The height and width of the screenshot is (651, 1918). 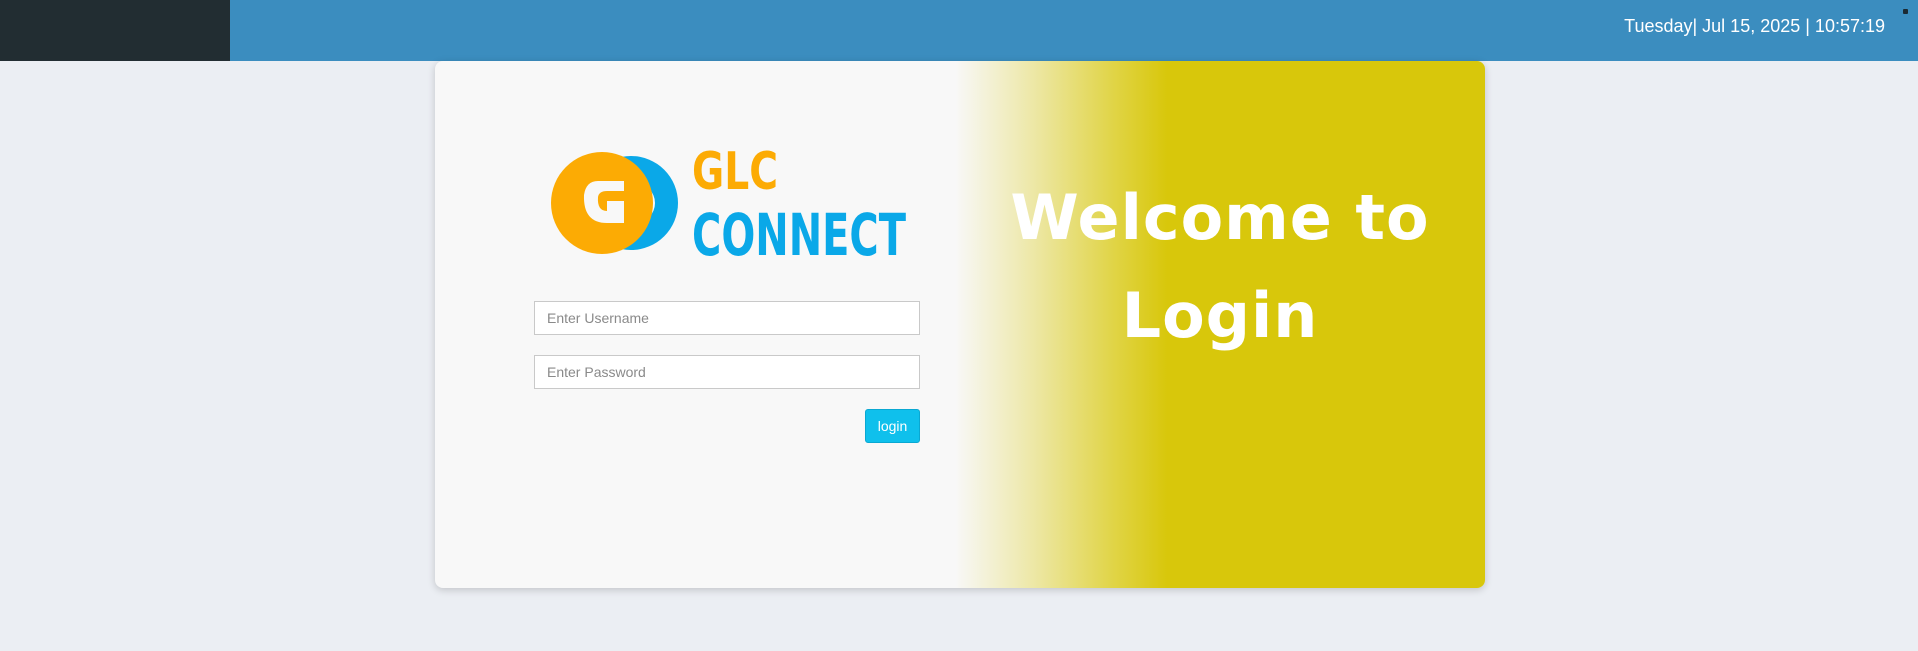 What do you see at coordinates (727, 318) in the screenshot?
I see `username-input` at bounding box center [727, 318].